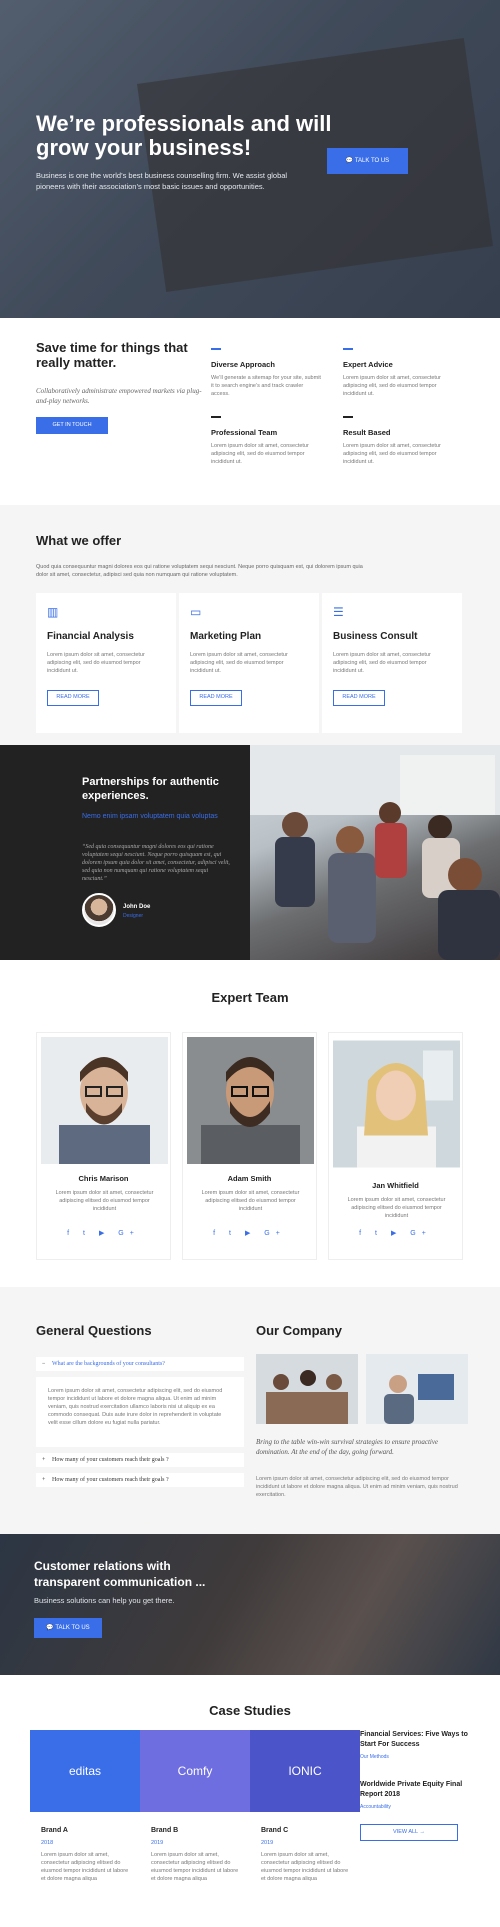 The height and width of the screenshot is (1927, 500). I want to click on view-all-button: VIEW ALL →, so click(409, 1832).